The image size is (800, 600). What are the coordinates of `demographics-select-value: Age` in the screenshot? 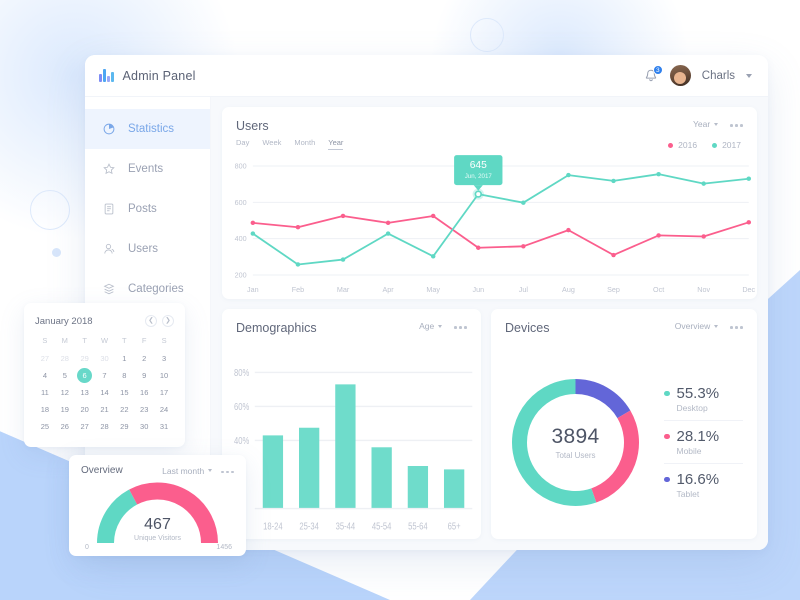 It's located at (427, 326).